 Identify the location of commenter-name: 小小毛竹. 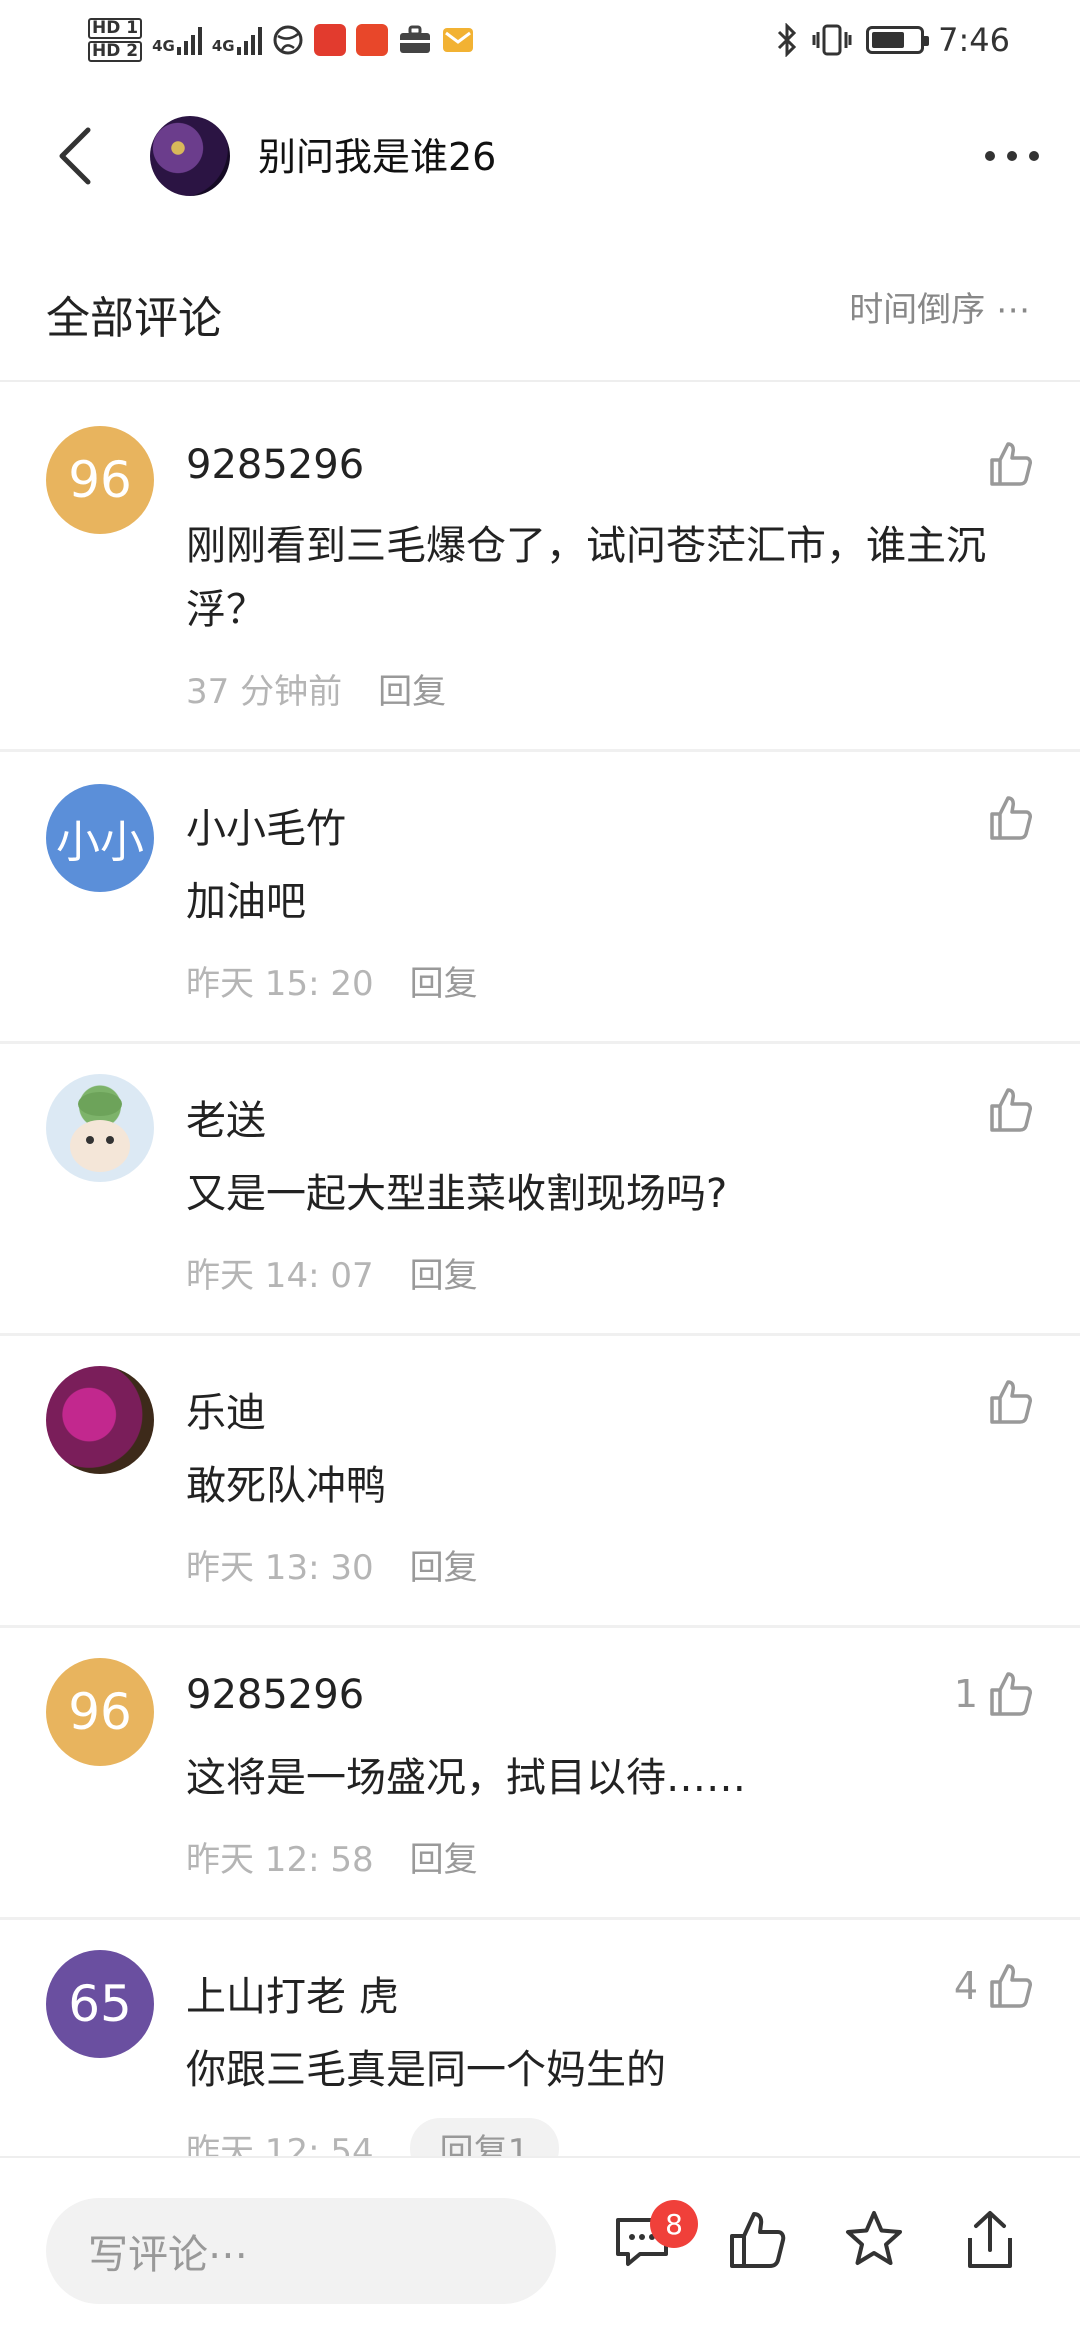
(266, 825).